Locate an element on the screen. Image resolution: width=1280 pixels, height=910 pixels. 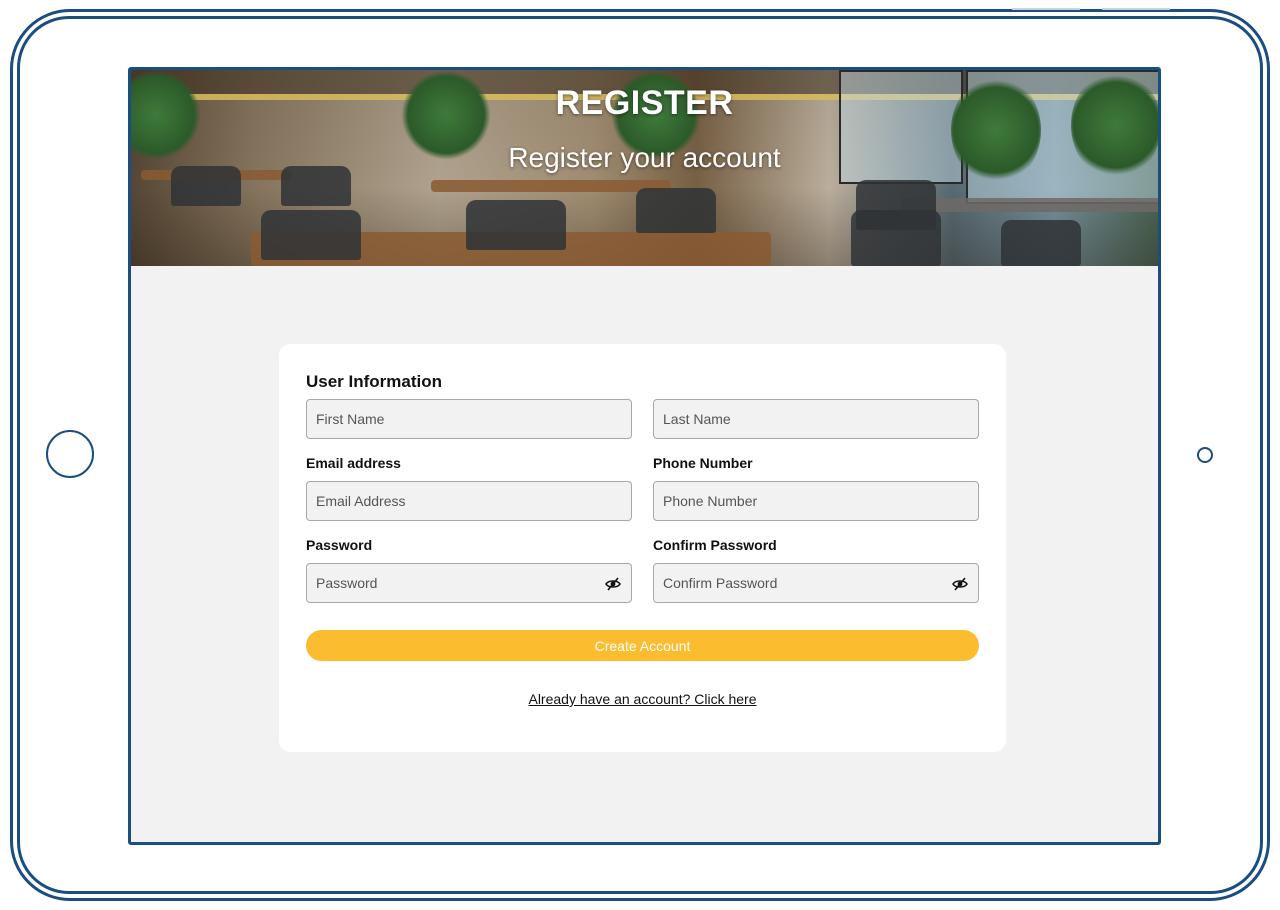
first-name-field is located at coordinates (469, 419).